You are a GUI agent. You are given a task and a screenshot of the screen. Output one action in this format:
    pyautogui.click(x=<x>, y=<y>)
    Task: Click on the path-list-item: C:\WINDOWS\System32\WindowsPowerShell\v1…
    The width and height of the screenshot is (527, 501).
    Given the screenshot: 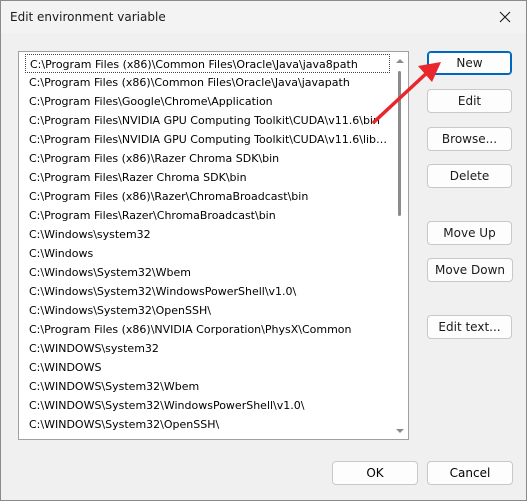 What is the action you would take?
    pyautogui.click(x=207, y=405)
    